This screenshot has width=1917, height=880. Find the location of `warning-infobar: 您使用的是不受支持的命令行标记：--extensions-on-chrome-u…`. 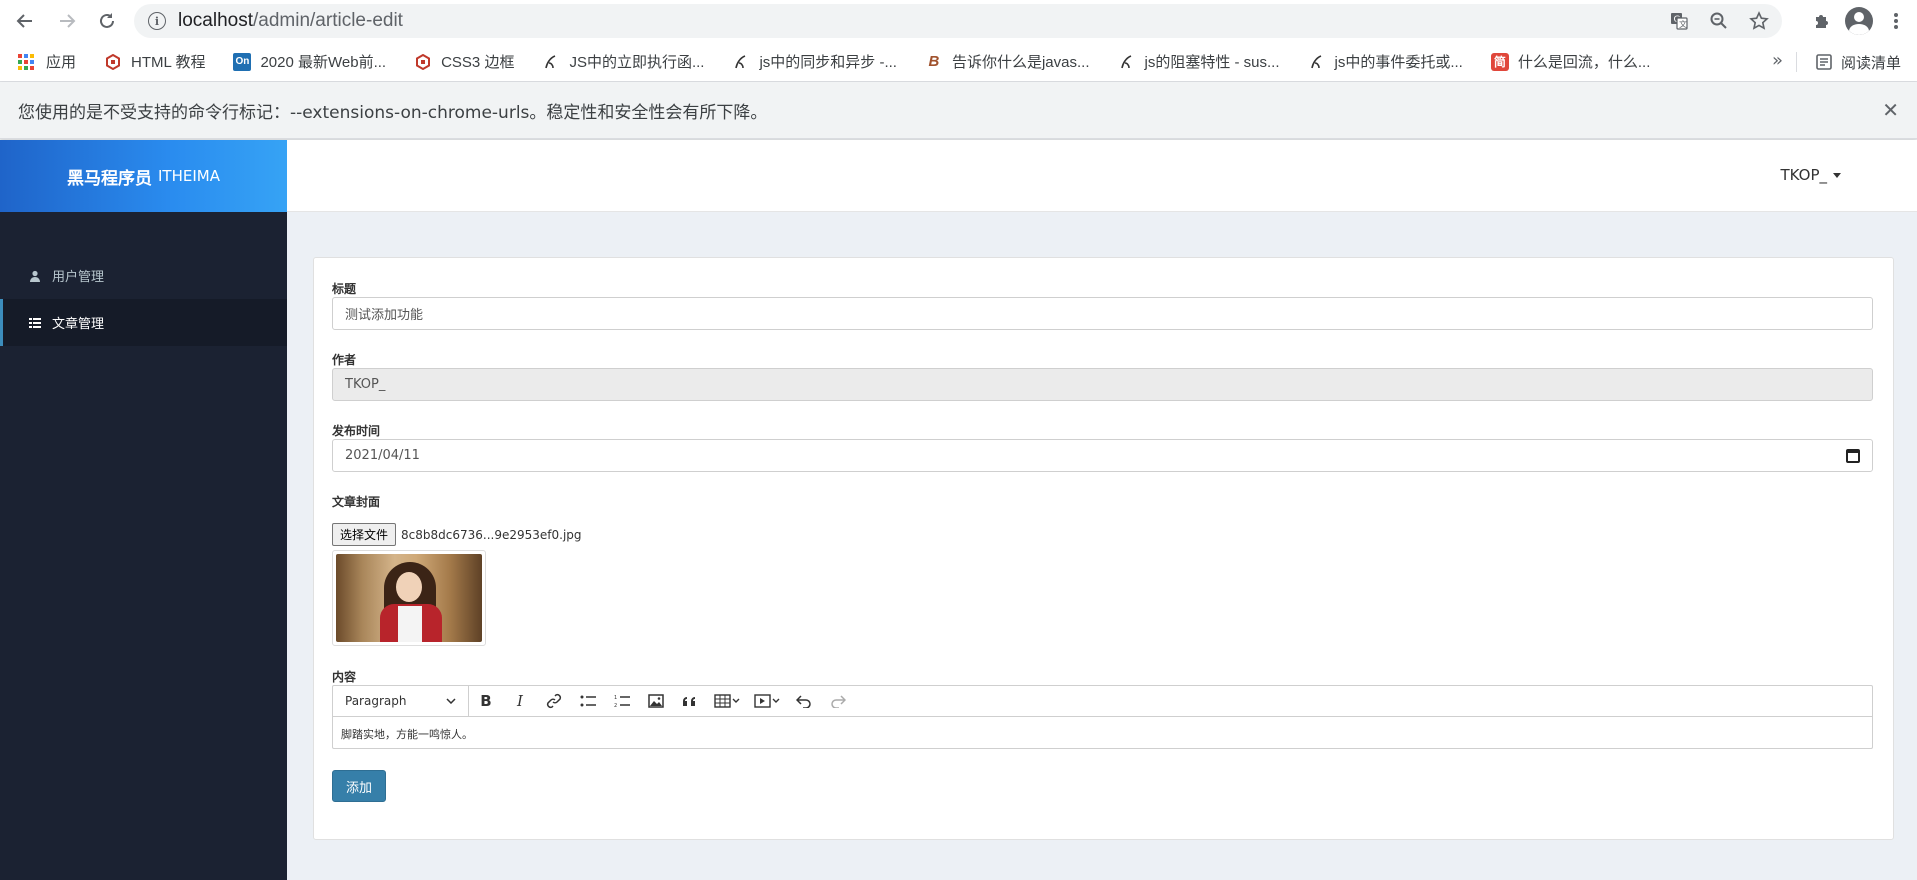

warning-infobar: 您使用的是不受支持的命令行标记：--extensions-on-chrome-u… is located at coordinates (958, 110).